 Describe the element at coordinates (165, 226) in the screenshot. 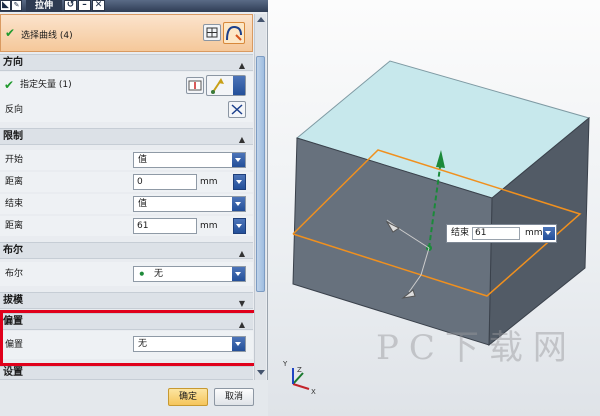

I see `end-distance-input: 61` at that location.